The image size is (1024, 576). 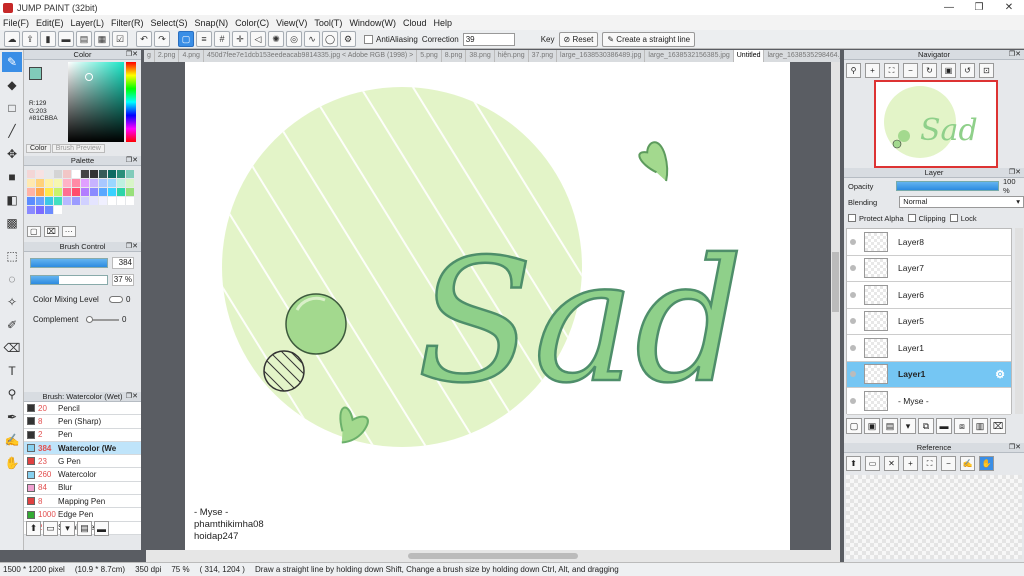 What do you see at coordinates (488, 39) in the screenshot?
I see `correction-input: 39` at bounding box center [488, 39].